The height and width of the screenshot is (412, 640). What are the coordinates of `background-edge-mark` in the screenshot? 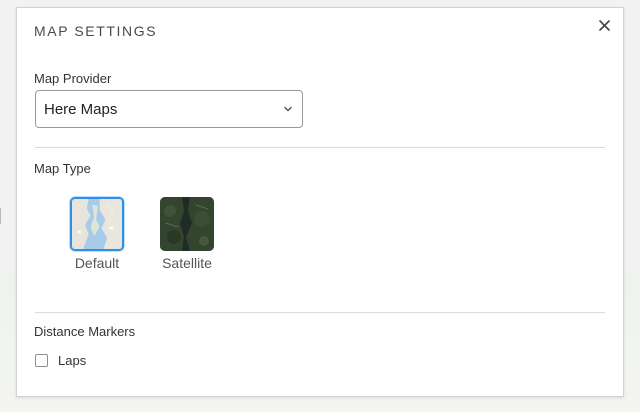 It's located at (3, 216).